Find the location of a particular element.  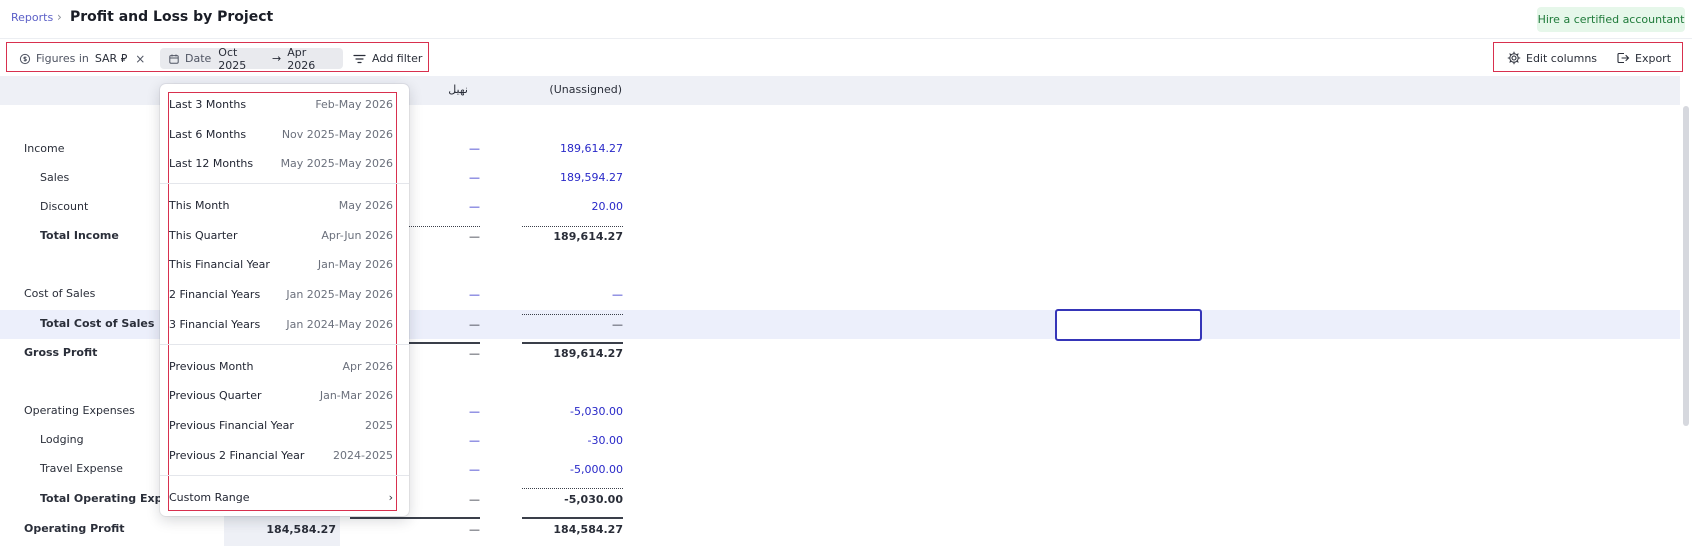

date-to: Apr 2026 is located at coordinates (301, 58).